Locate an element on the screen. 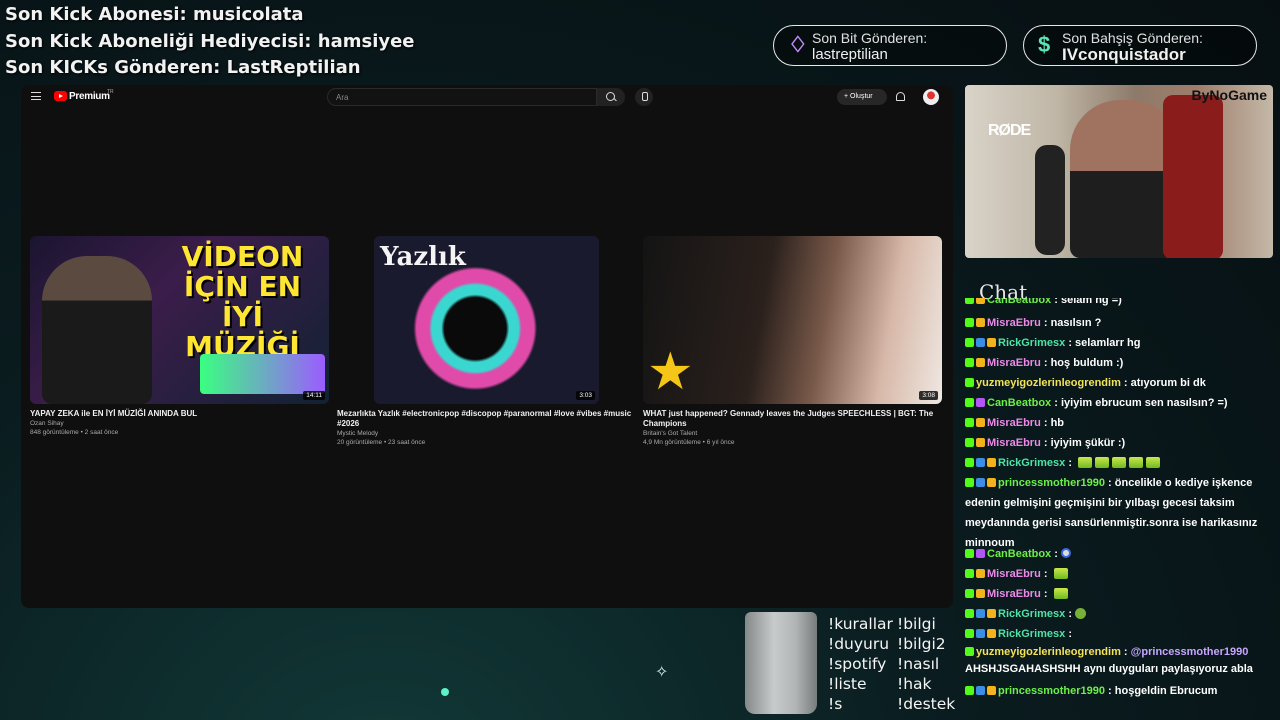  command-item: !hak is located at coordinates (914, 684).